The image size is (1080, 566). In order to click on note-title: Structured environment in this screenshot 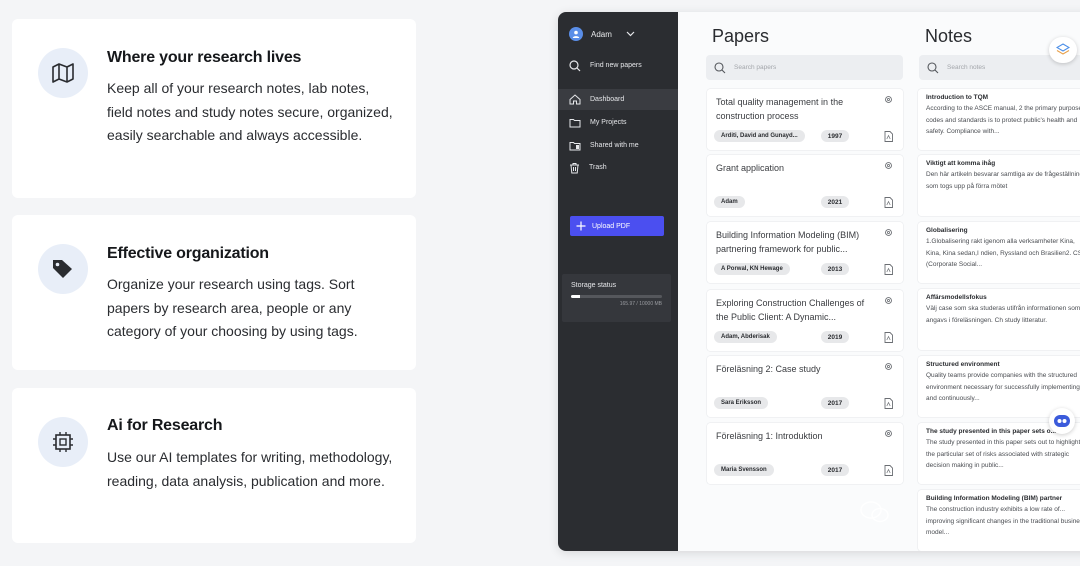, I will do `click(963, 364)`.